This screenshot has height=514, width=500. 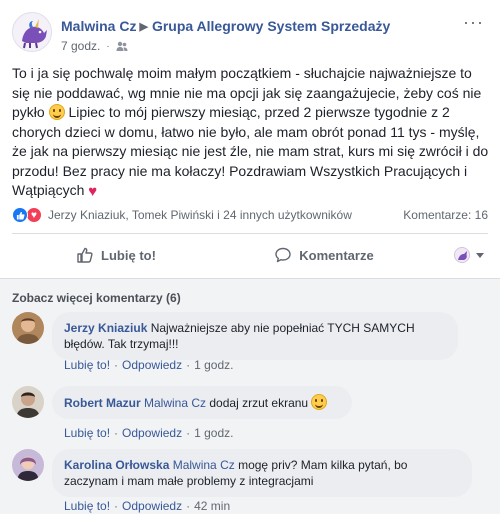 What do you see at coordinates (473, 22) in the screenshot?
I see `post-options-icon: ···` at bounding box center [473, 22].